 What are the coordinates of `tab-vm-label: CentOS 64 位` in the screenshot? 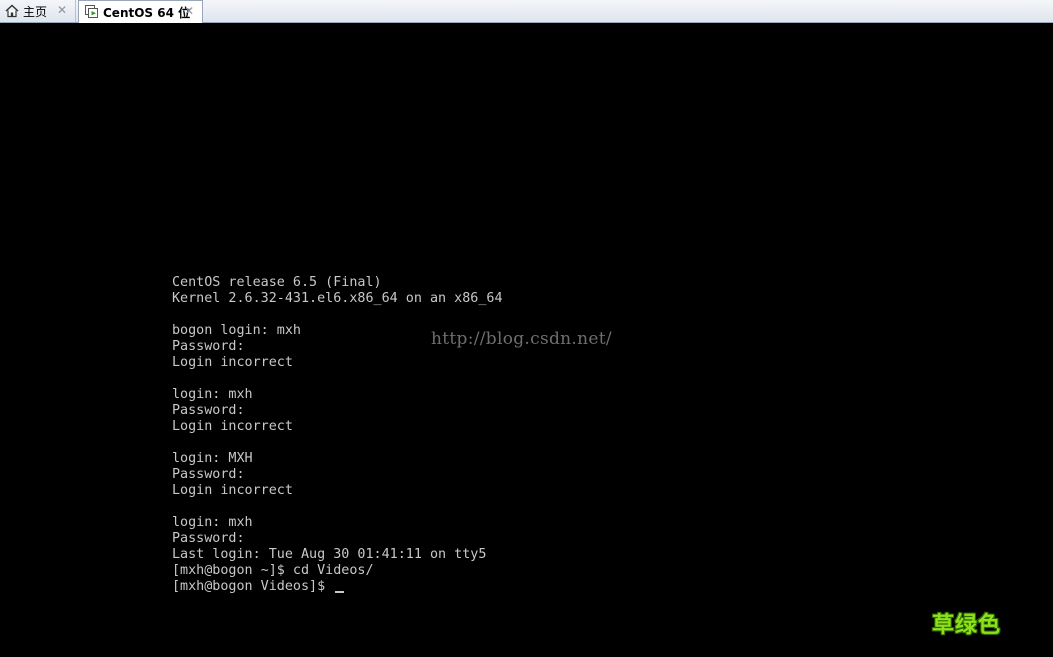 It's located at (147, 12).